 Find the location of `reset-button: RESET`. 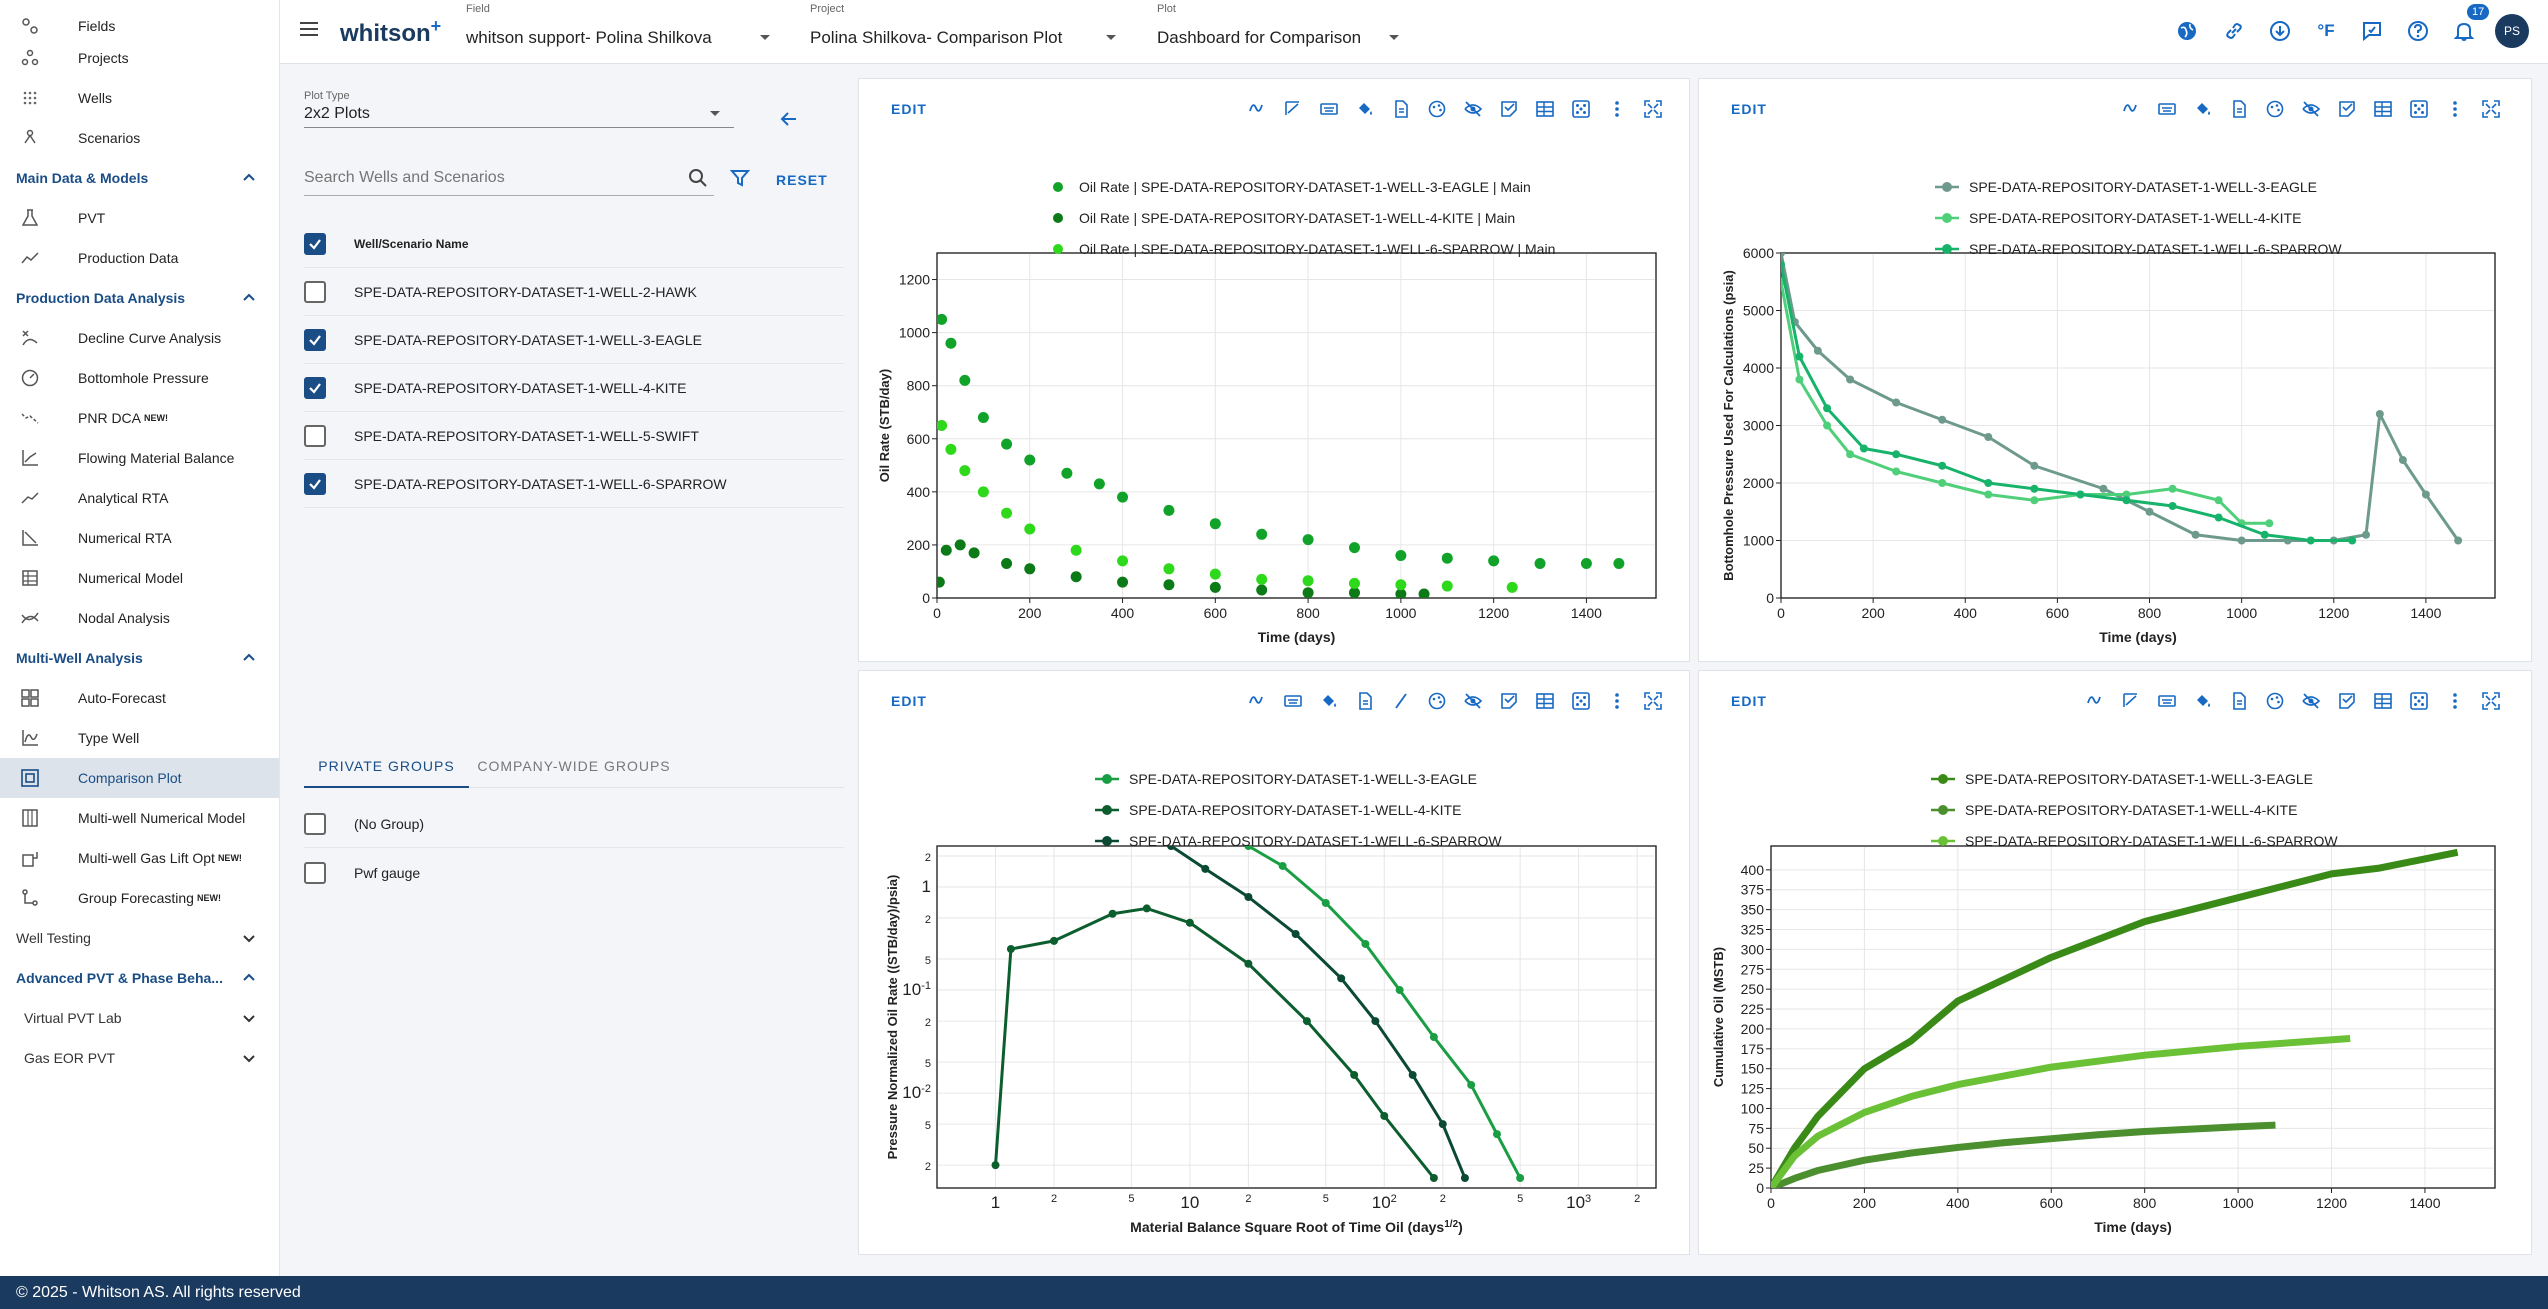

reset-button: RESET is located at coordinates (802, 180).